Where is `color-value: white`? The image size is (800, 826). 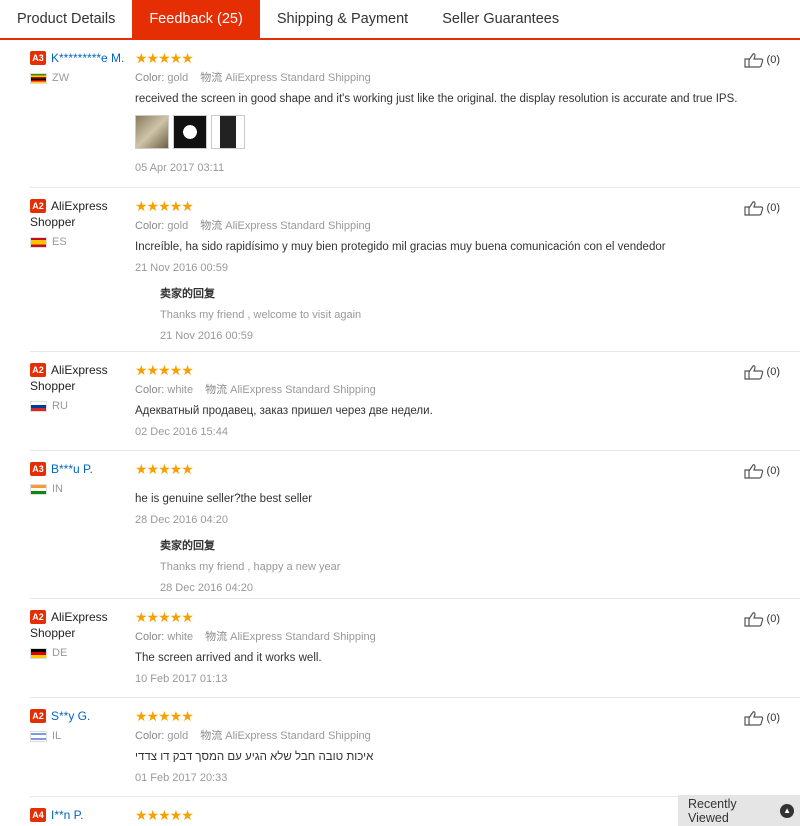
color-value: white is located at coordinates (180, 637).